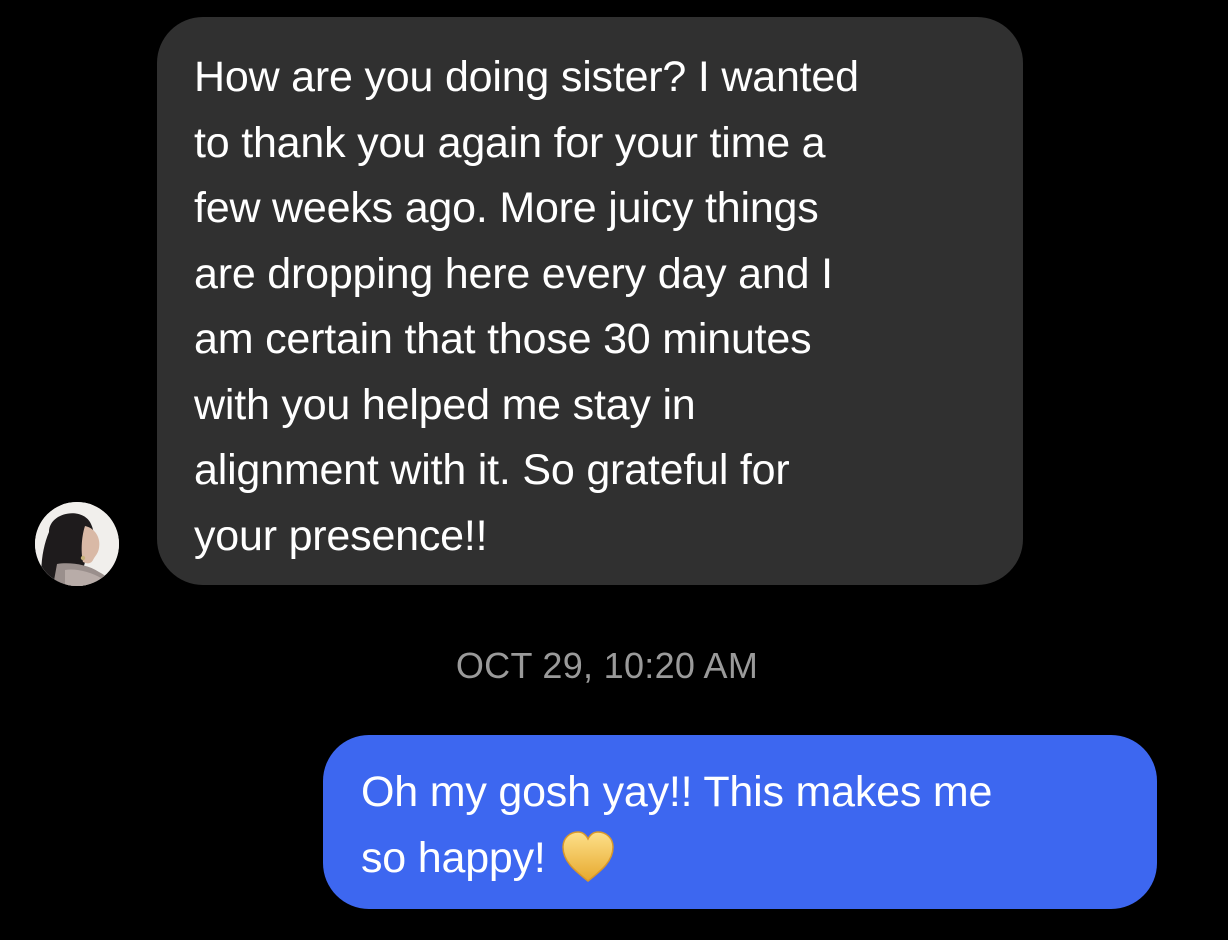  Describe the element at coordinates (740, 822) in the screenshot. I see `outgoing-message-bubble: Oh my gosh yay!! This makes me so happy!` at that location.